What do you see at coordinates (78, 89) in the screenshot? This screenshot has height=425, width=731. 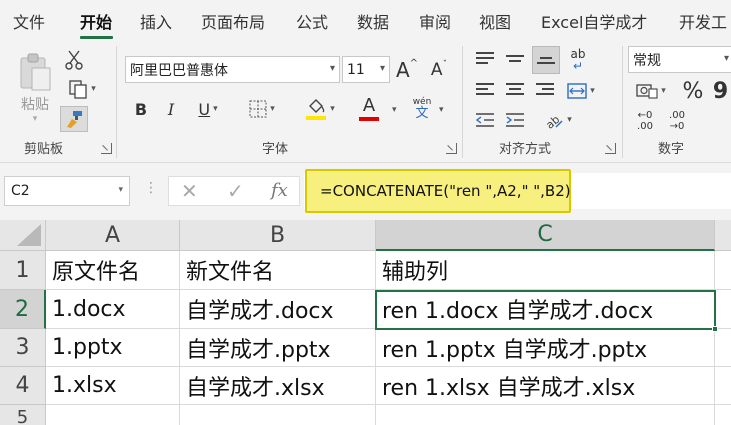 I see `copy-icon` at bounding box center [78, 89].